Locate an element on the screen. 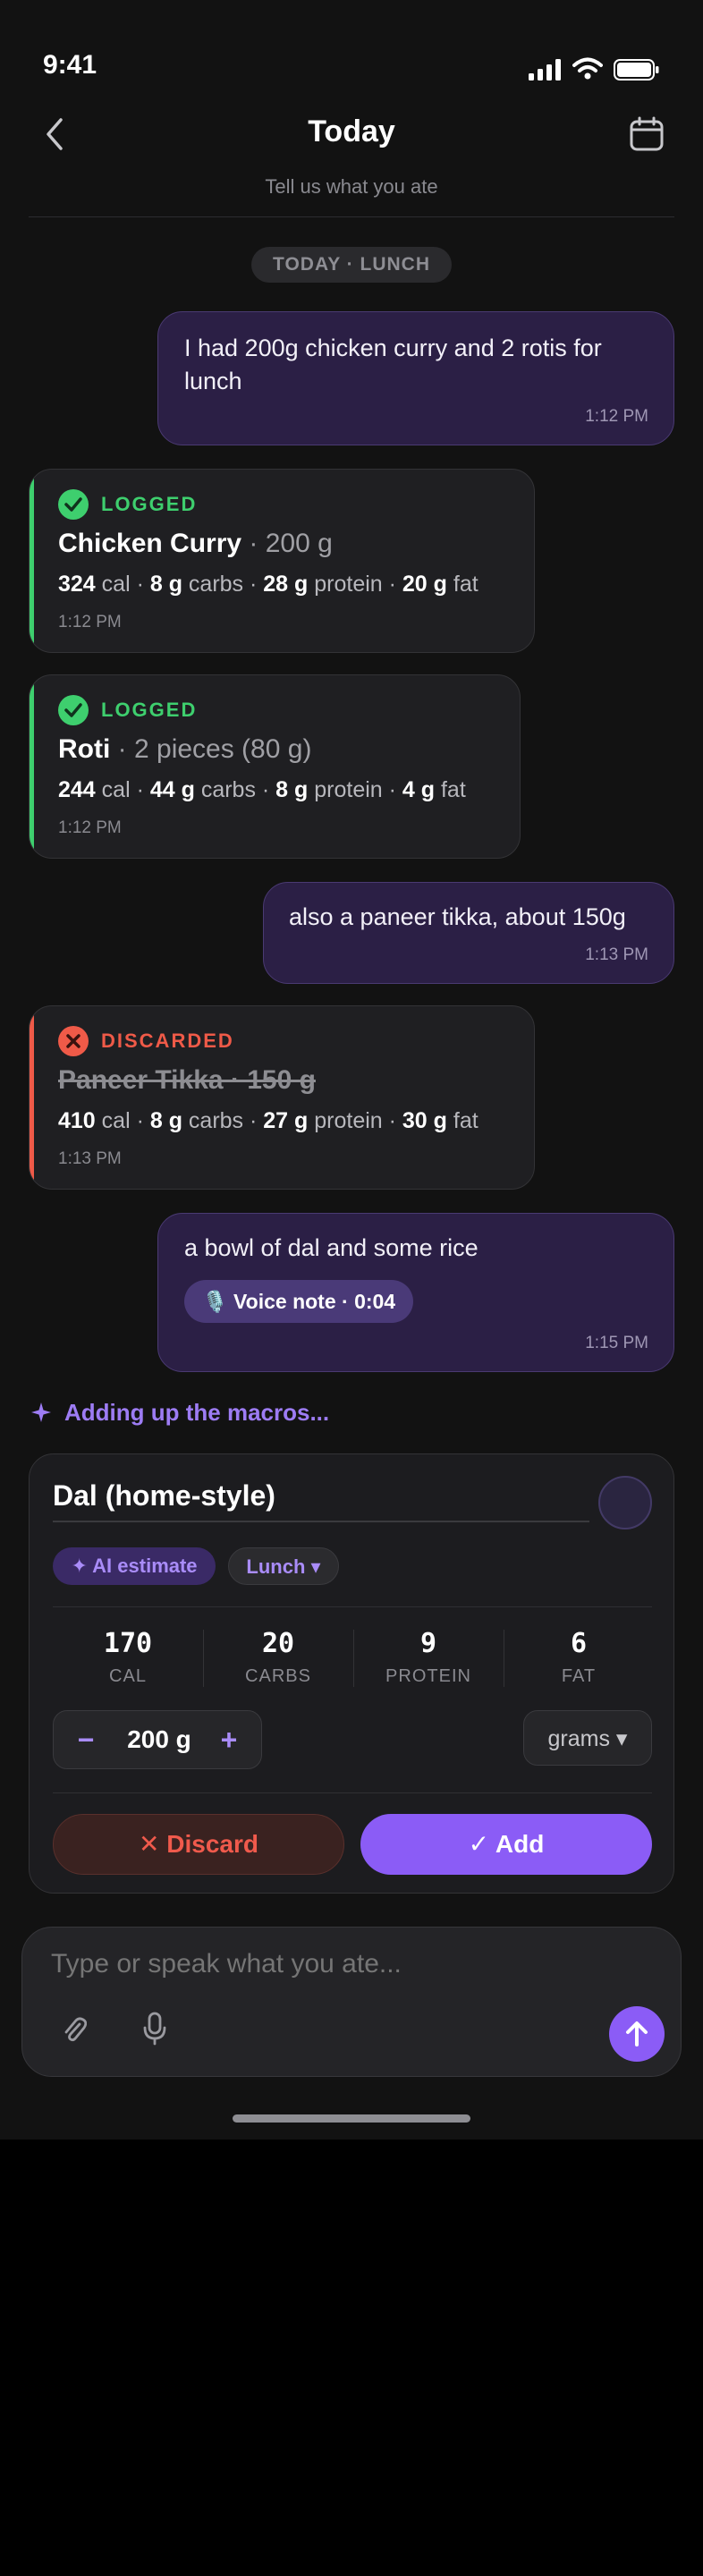  food-title: Roti is located at coordinates (85, 749).